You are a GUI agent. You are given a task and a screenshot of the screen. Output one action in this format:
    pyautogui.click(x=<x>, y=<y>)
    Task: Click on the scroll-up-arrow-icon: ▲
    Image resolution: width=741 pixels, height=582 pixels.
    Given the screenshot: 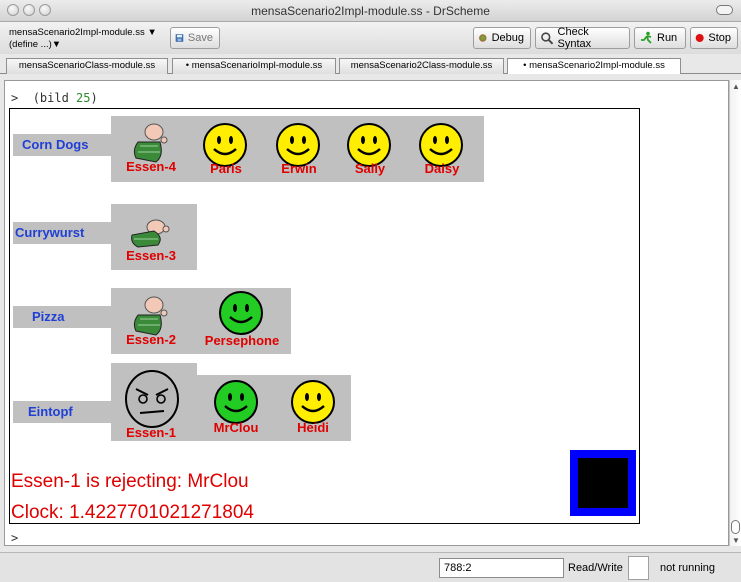 What is the action you would take?
    pyautogui.click(x=736, y=86)
    